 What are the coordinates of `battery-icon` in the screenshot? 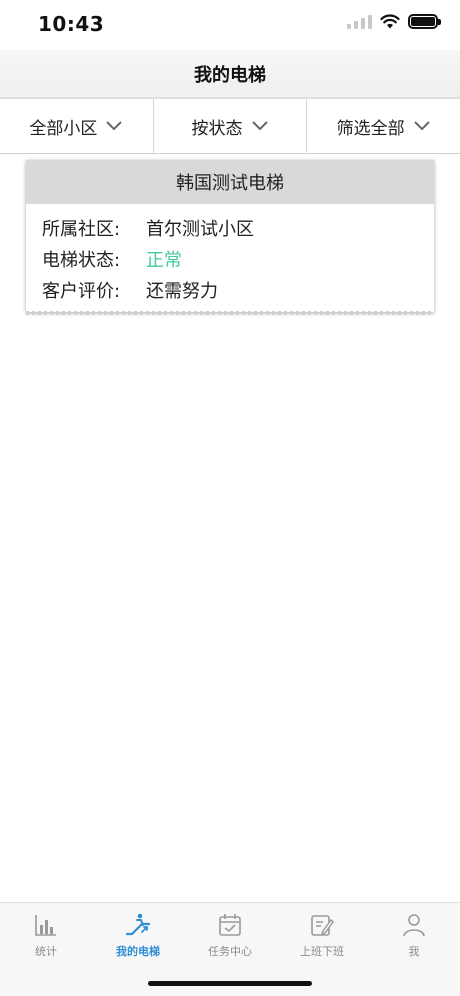 It's located at (424, 21).